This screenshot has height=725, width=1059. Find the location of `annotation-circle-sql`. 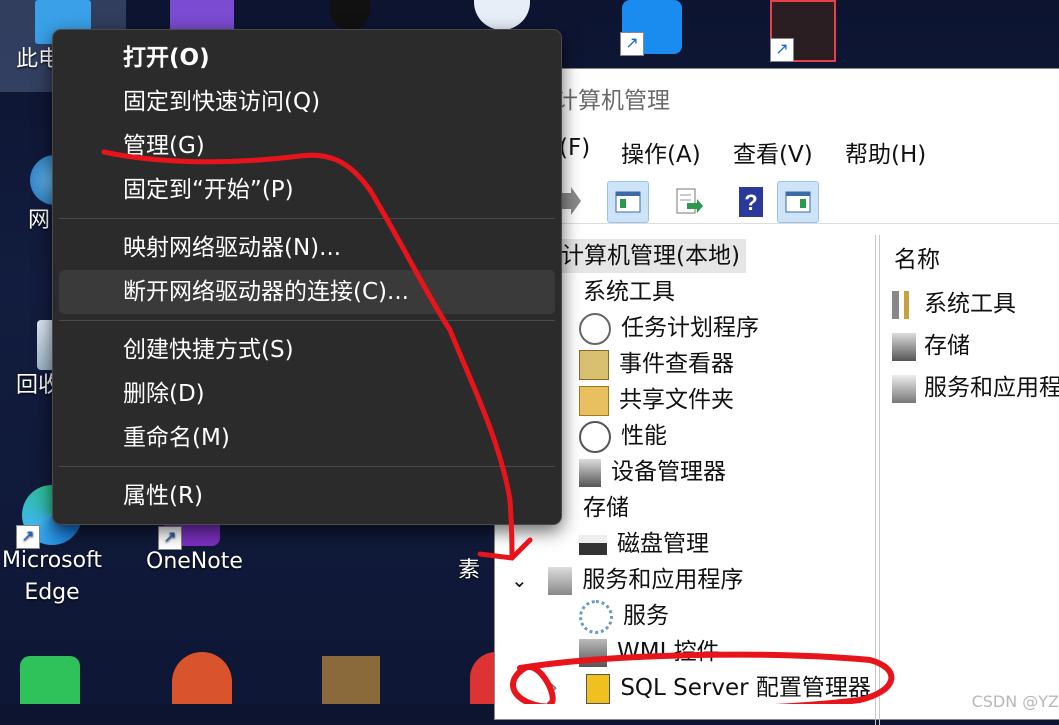

annotation-circle-sql is located at coordinates (702, 677).